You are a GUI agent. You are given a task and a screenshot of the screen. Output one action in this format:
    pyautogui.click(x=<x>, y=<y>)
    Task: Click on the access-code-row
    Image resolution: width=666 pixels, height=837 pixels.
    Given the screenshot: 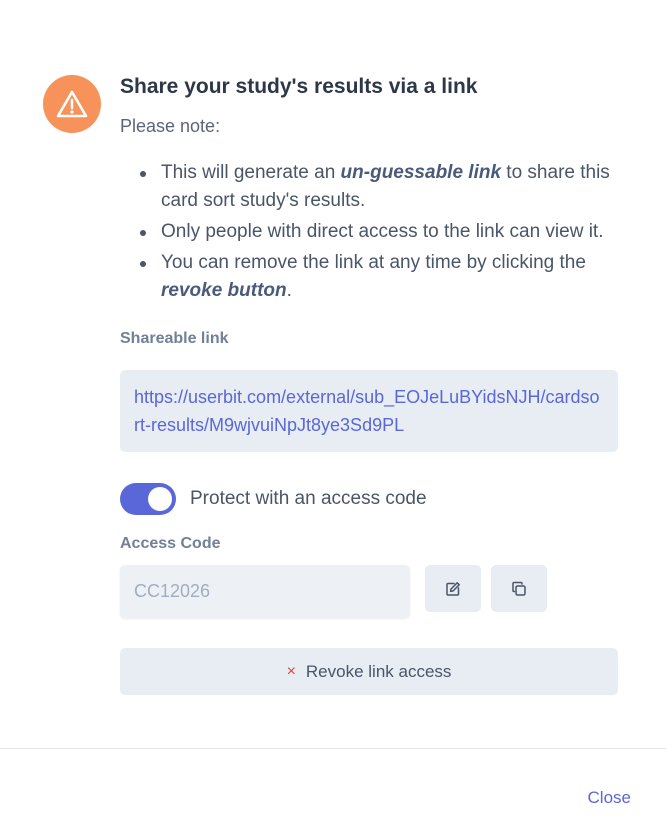 What is the action you would take?
    pyautogui.click(x=370, y=591)
    